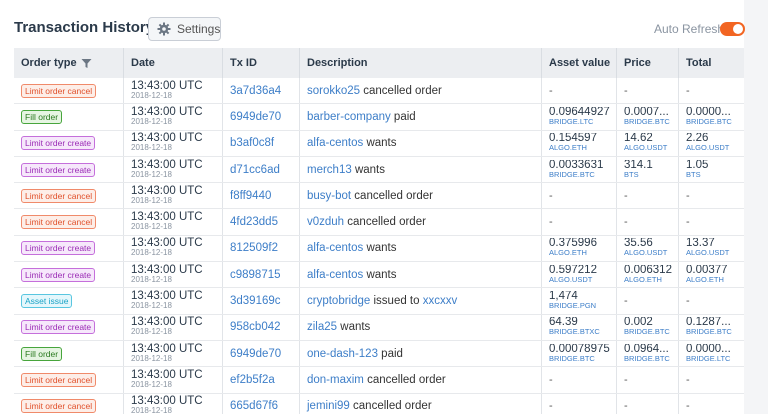 Image resolution: width=768 pixels, height=414 pixels. What do you see at coordinates (638, 175) in the screenshot?
I see `price-symbol: BTS` at bounding box center [638, 175].